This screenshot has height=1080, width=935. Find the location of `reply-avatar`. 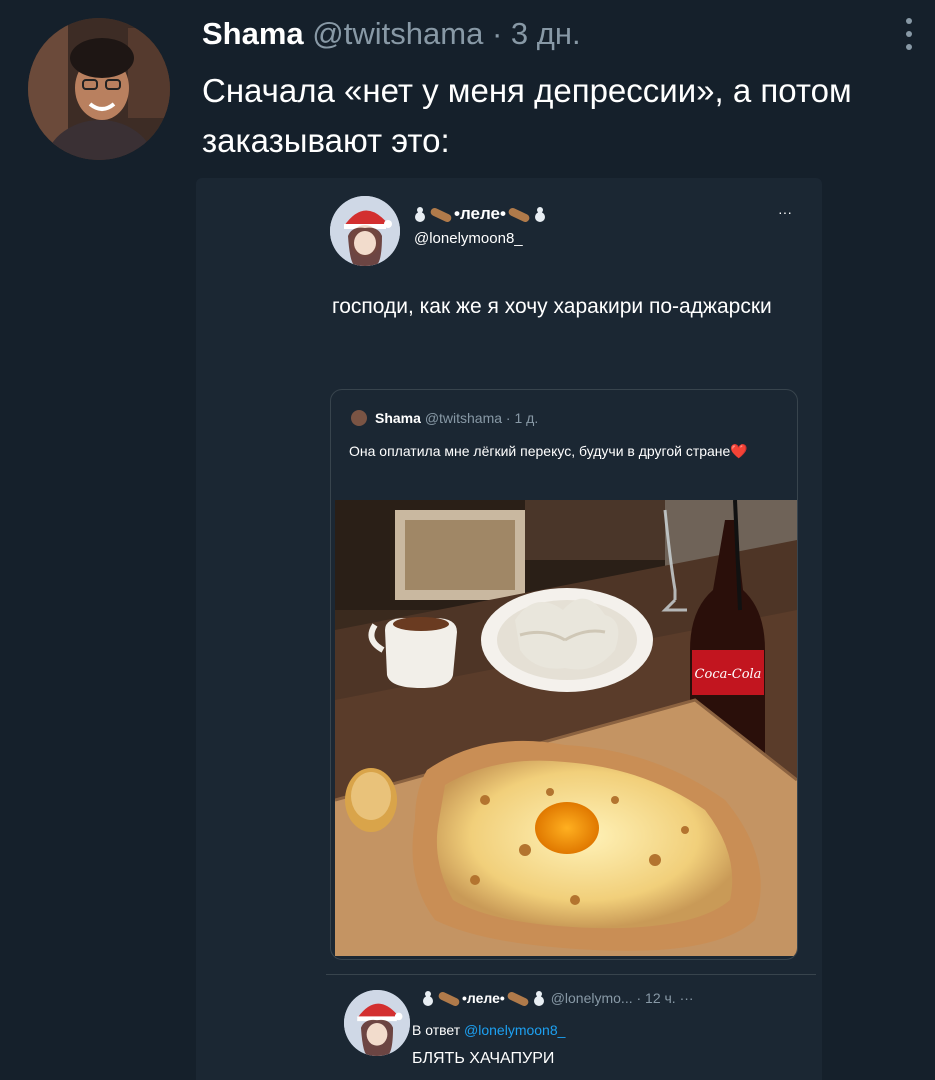

reply-avatar is located at coordinates (377, 1023).